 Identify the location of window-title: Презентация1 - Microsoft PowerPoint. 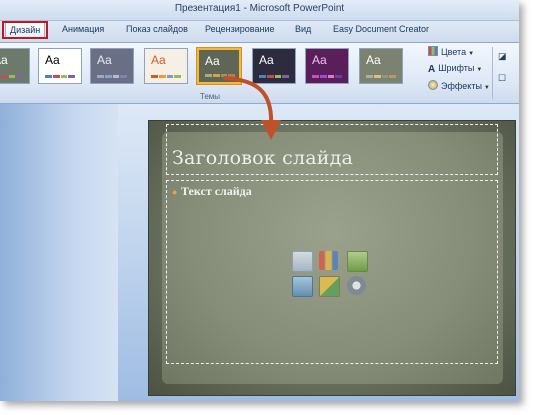
(259, 8).